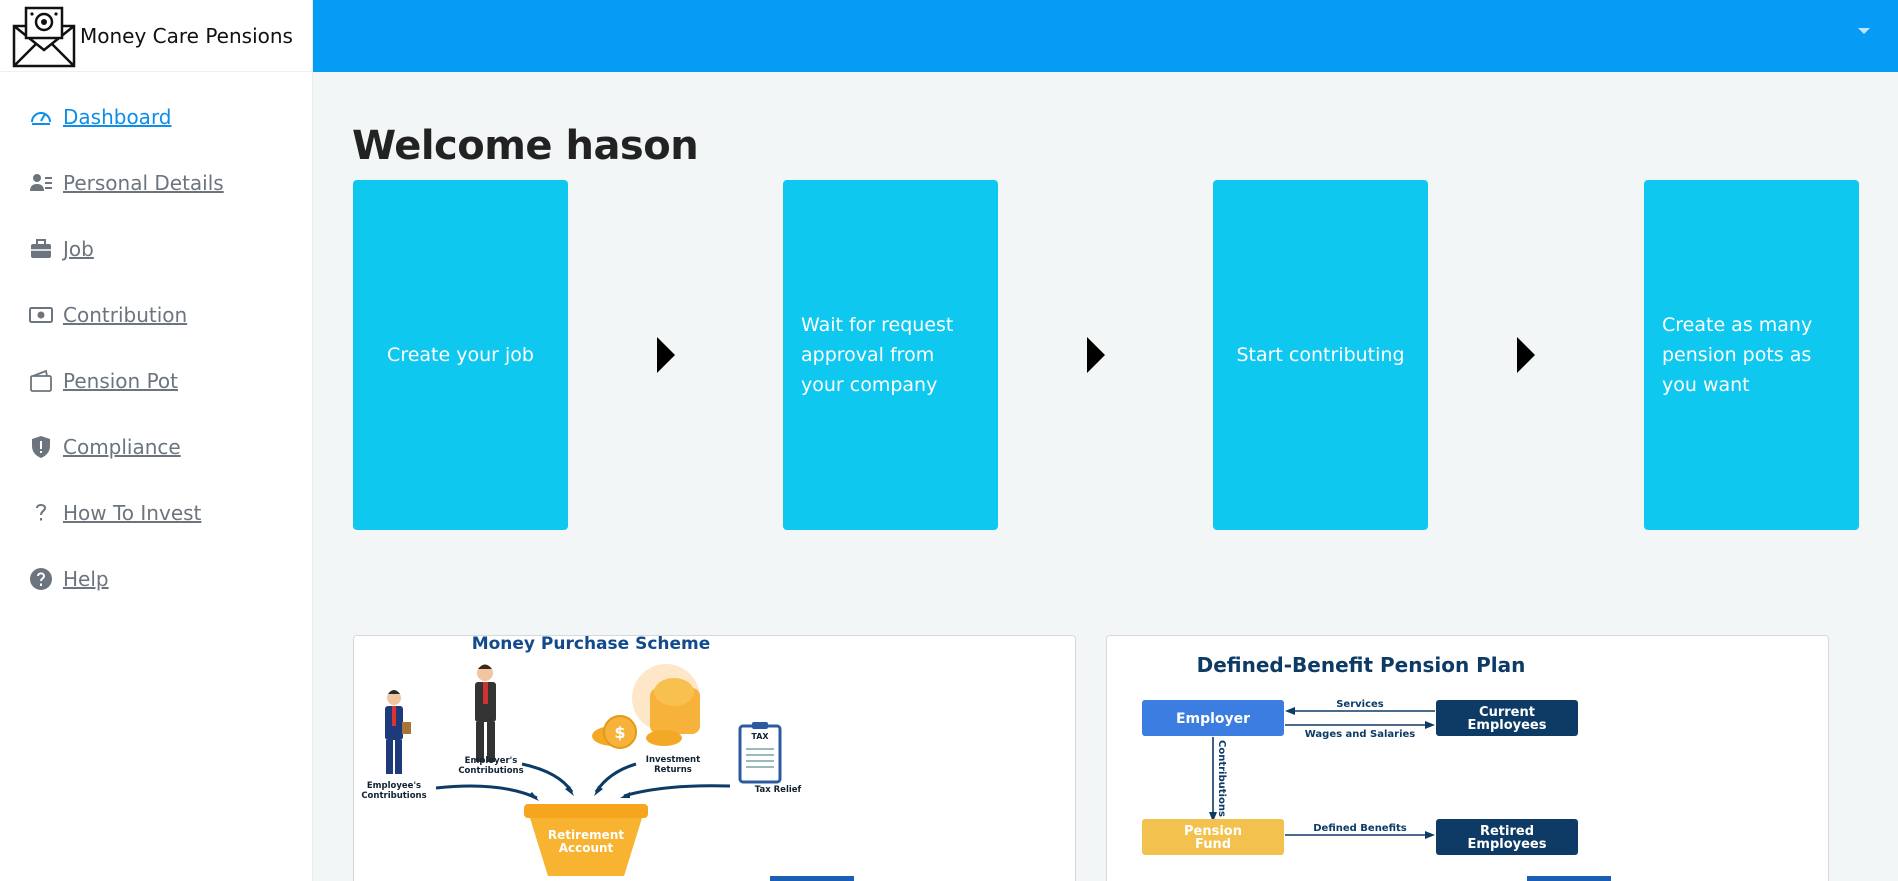 This screenshot has width=1898, height=881. I want to click on employer-contrib-line2: Contributions, so click(490, 771).